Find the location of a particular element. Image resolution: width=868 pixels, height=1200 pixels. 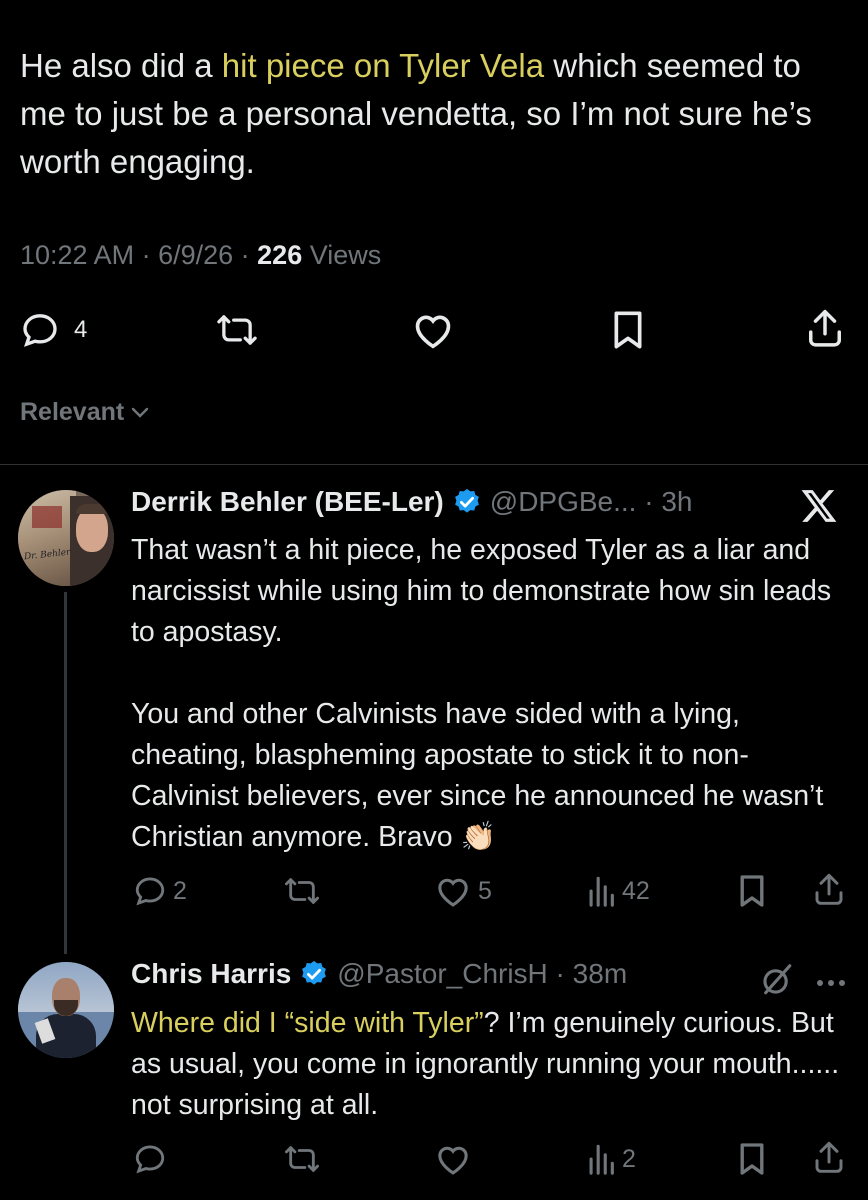

author-name: Derrik Behler (BEE-Ler) is located at coordinates (287, 502).